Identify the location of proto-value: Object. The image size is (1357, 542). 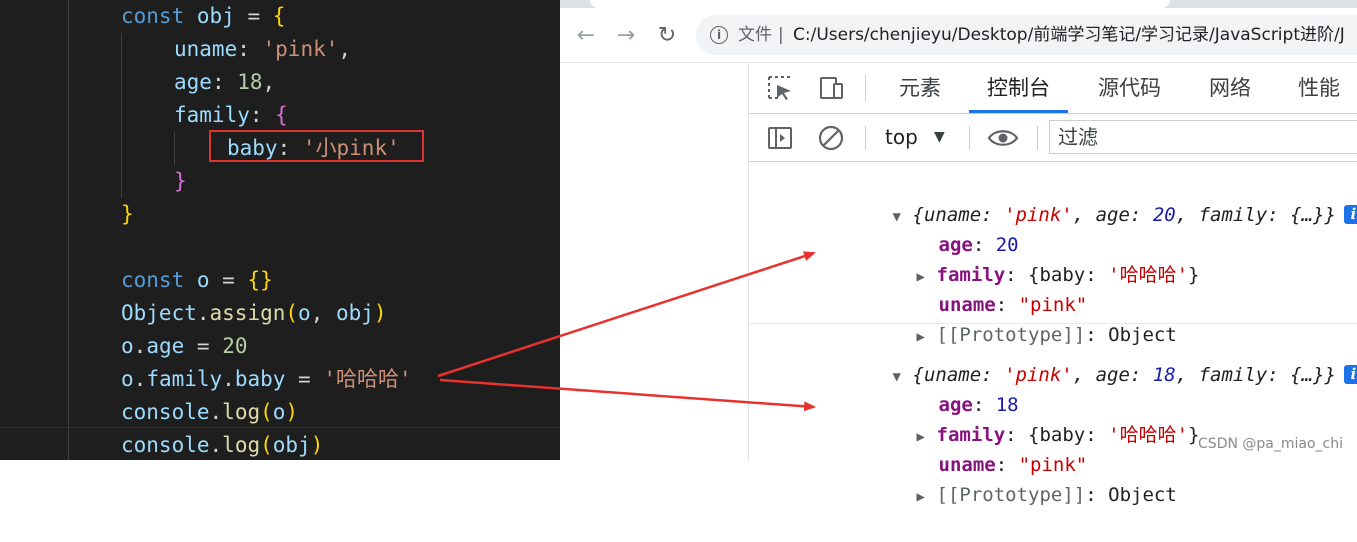
(1142, 495).